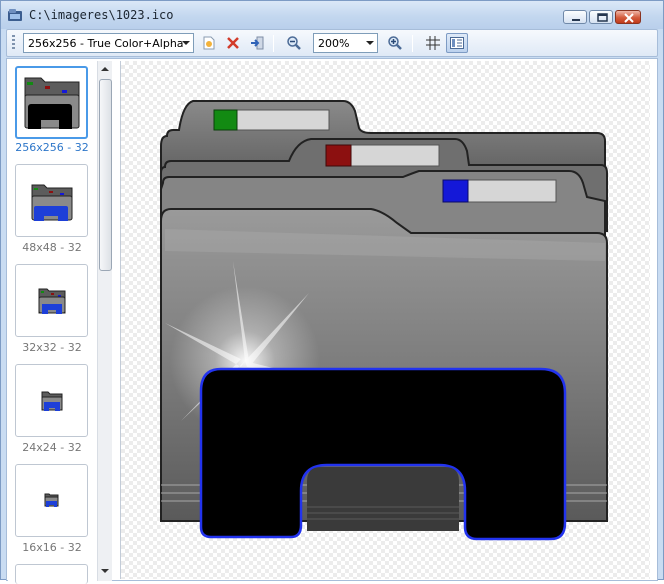 The image size is (664, 584). I want to click on new-image-icon, so click(209, 43).